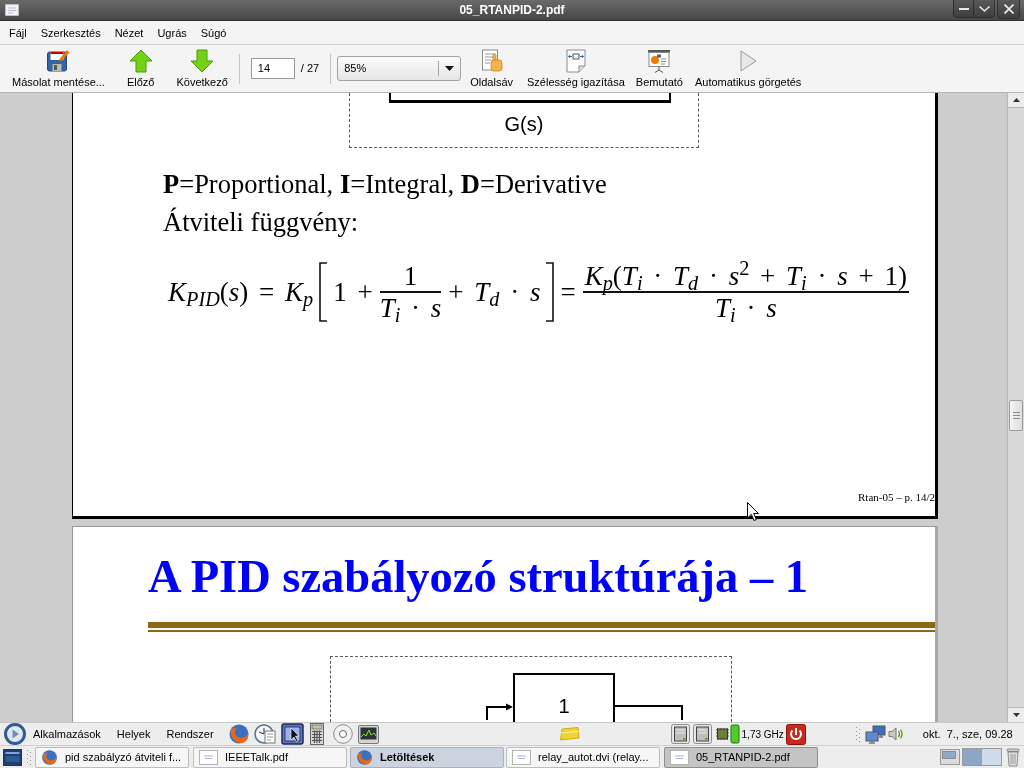 This screenshot has height=768, width=1024. What do you see at coordinates (427, 757) in the screenshot?
I see `taskbar-button: Letöltések` at bounding box center [427, 757].